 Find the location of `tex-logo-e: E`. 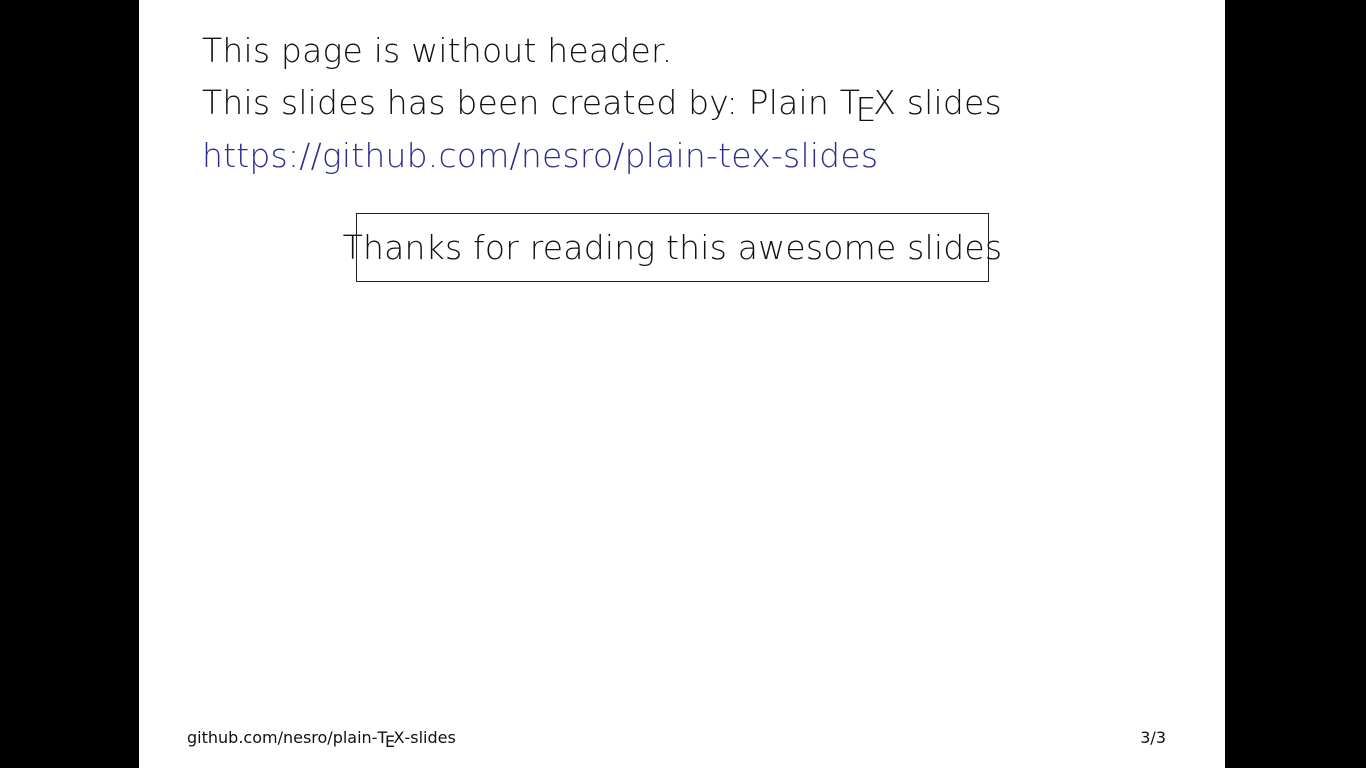

tex-logo-e: E is located at coordinates (866, 110).